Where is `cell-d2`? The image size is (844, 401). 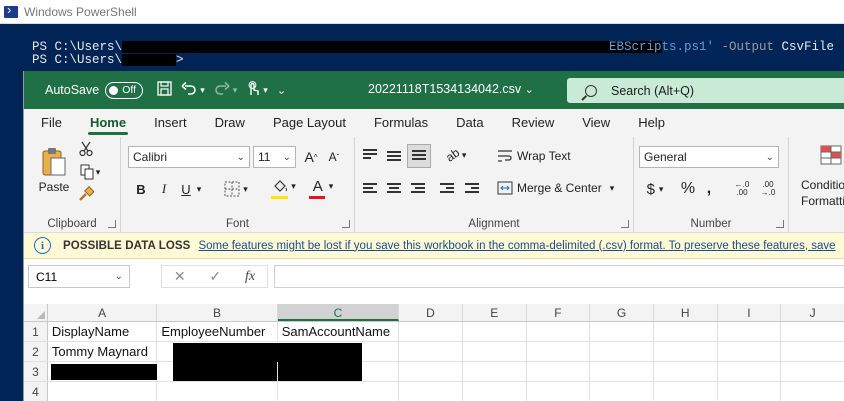
cell-d2 is located at coordinates (431, 351).